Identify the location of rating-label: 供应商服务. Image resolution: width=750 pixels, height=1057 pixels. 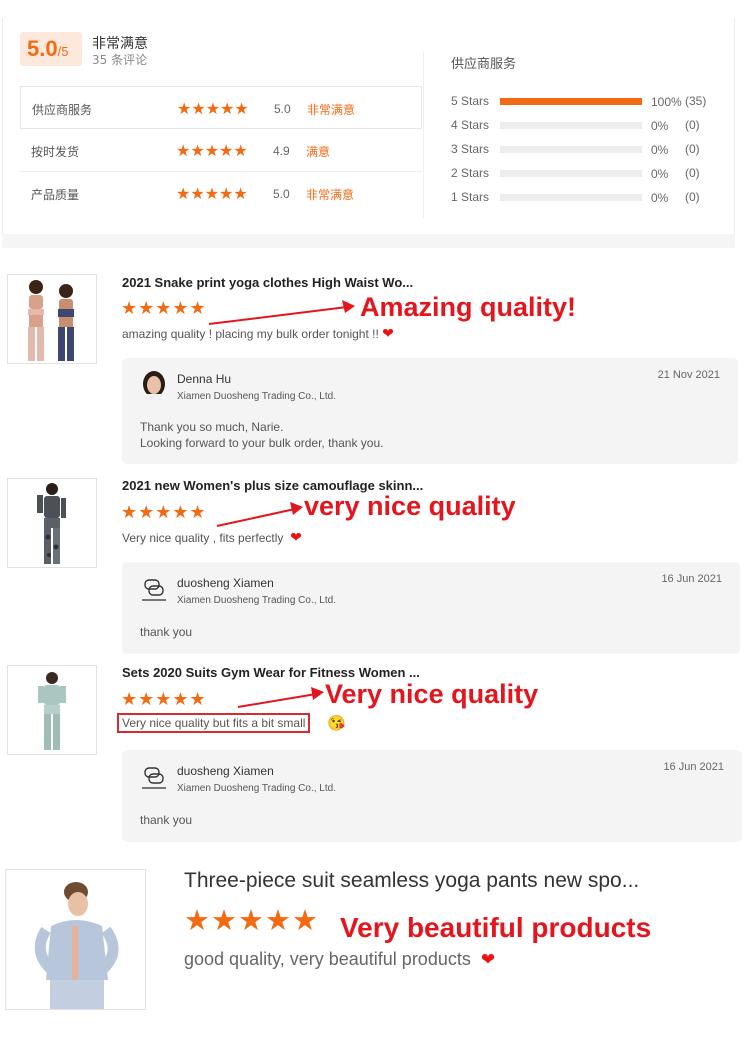
(62, 110).